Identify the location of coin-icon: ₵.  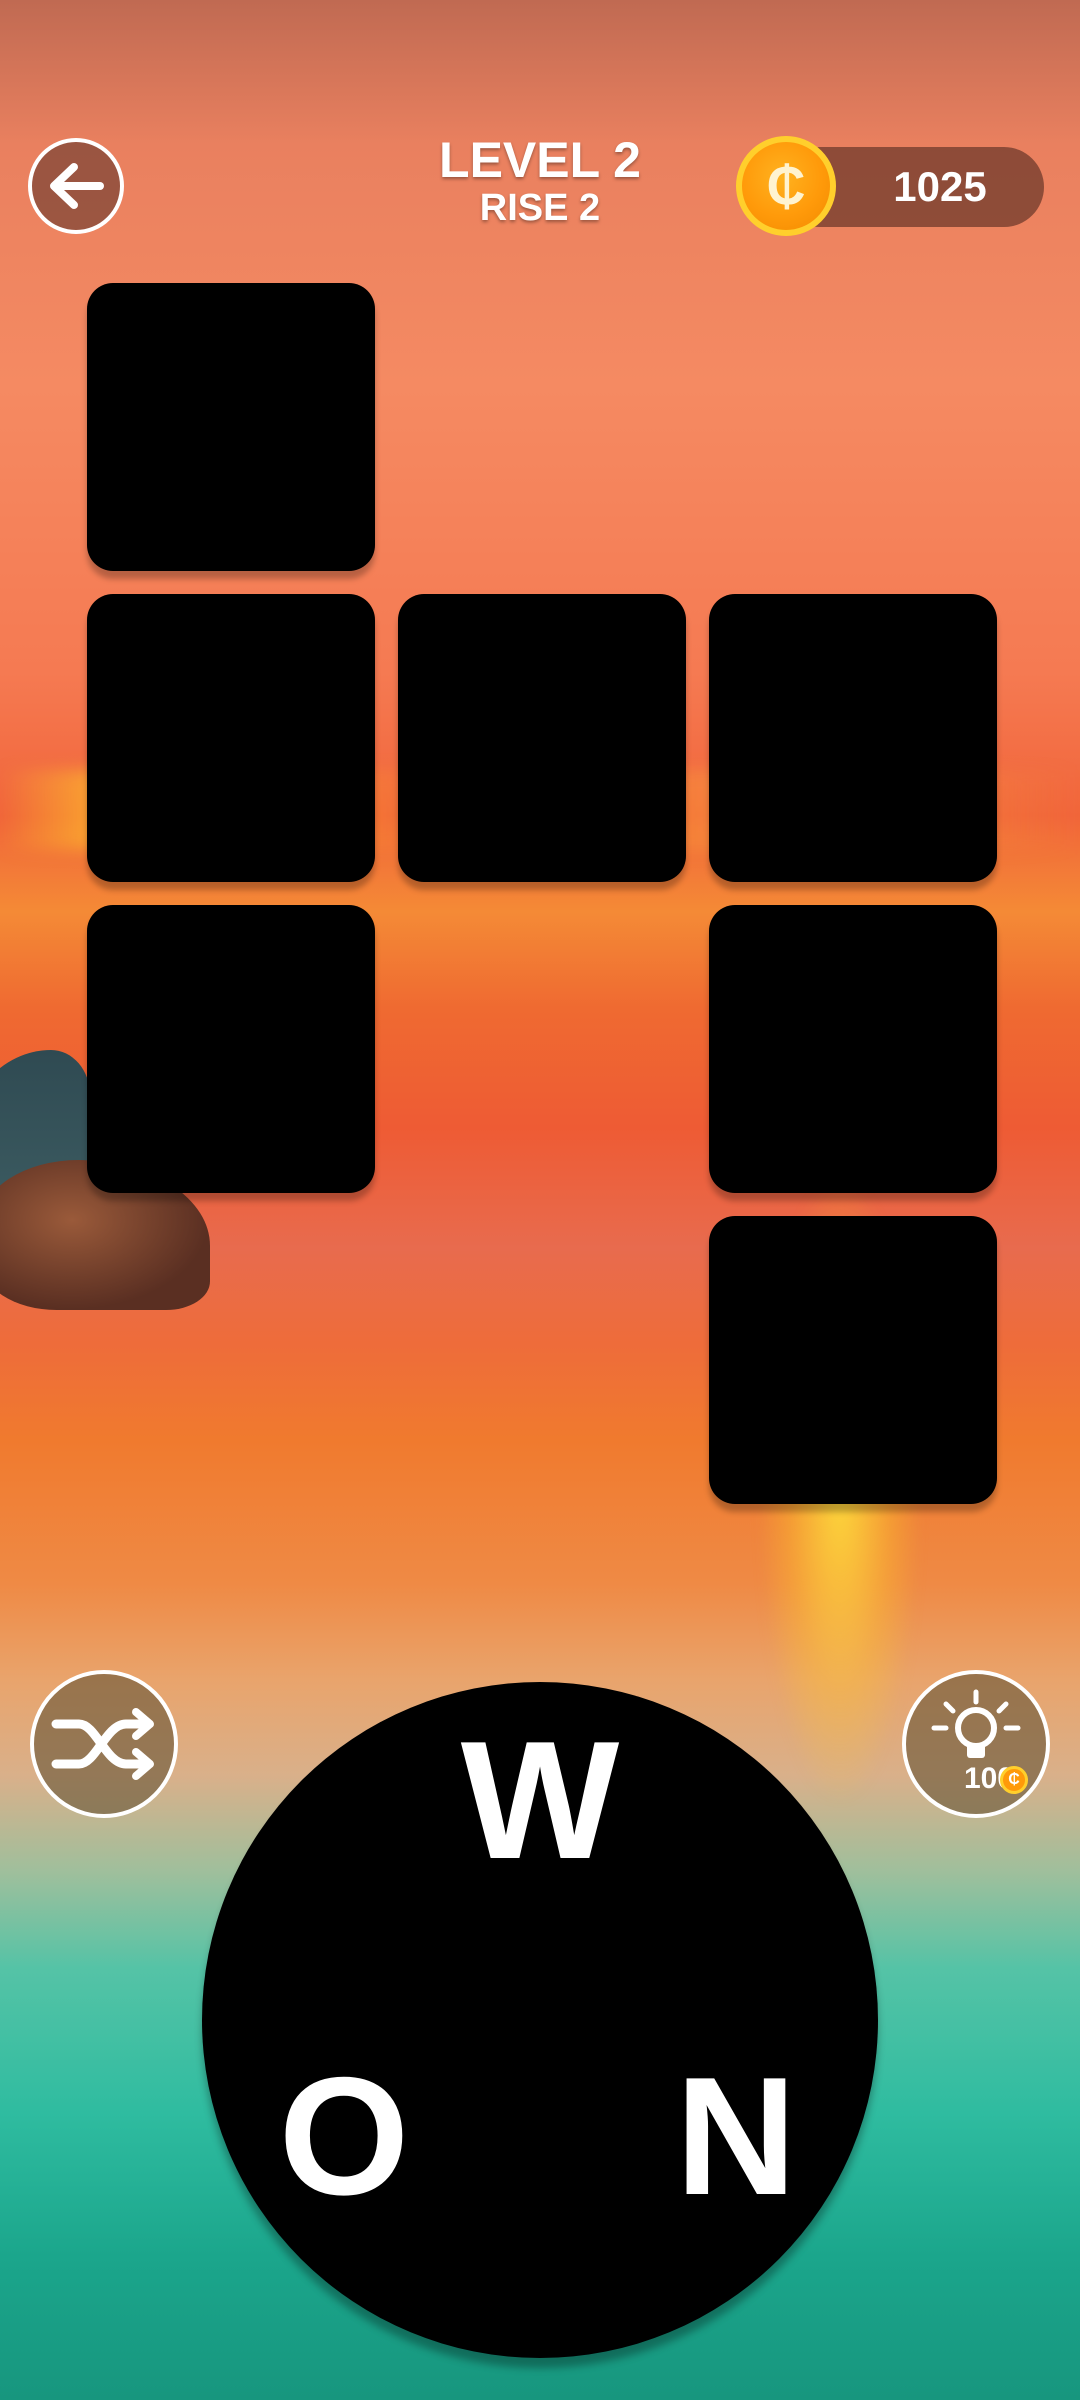
(786, 186).